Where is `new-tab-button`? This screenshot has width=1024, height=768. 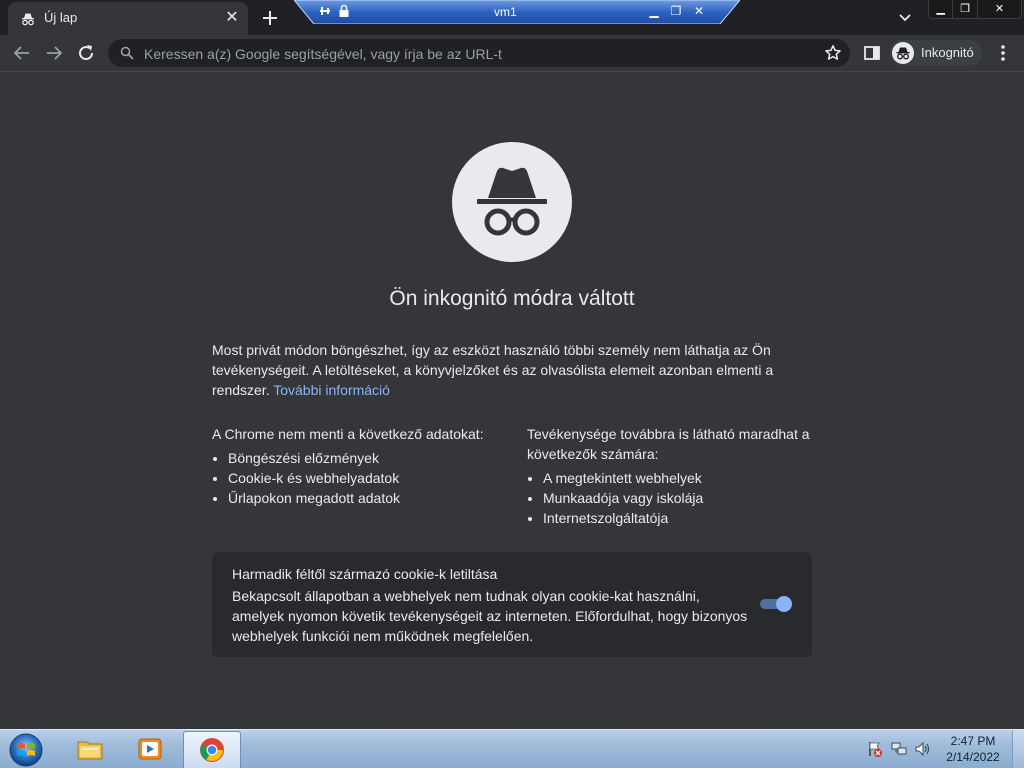
new-tab-button is located at coordinates (270, 18).